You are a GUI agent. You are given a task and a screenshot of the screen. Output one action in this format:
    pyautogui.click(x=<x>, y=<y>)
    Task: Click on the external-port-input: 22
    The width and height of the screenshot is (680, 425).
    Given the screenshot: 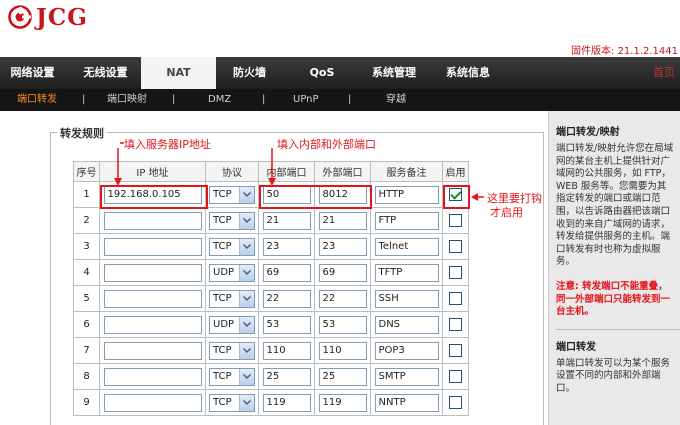 What is the action you would take?
    pyautogui.click(x=342, y=298)
    